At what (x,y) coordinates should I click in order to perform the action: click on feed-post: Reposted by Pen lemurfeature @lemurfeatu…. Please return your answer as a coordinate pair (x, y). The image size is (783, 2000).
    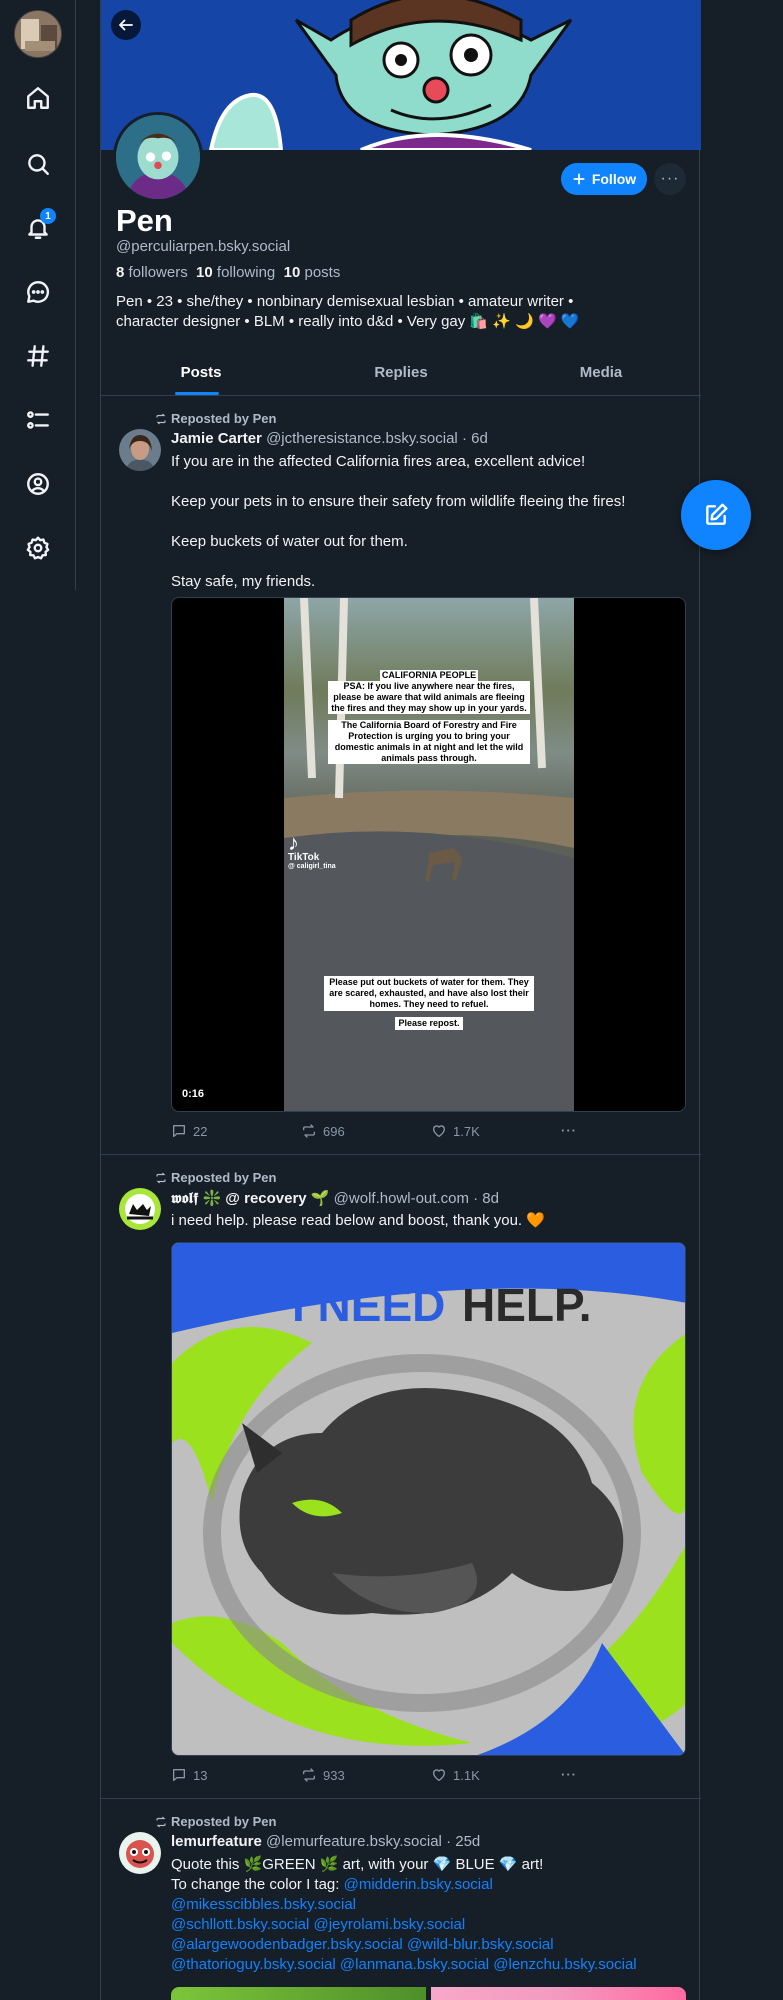
    Looking at the image, I should click on (401, 1900).